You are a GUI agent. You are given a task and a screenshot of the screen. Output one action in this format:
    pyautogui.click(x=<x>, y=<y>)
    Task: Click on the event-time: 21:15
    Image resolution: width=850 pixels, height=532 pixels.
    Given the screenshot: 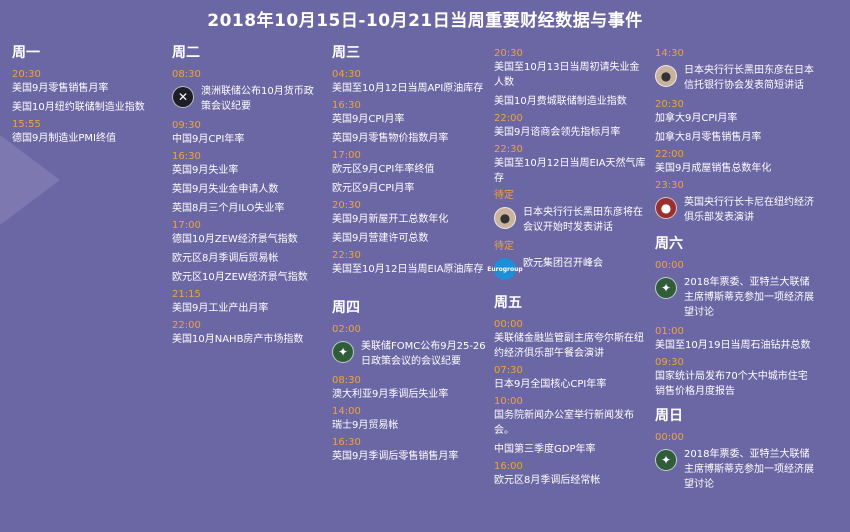 What is the action you would take?
    pyautogui.click(x=186, y=294)
    